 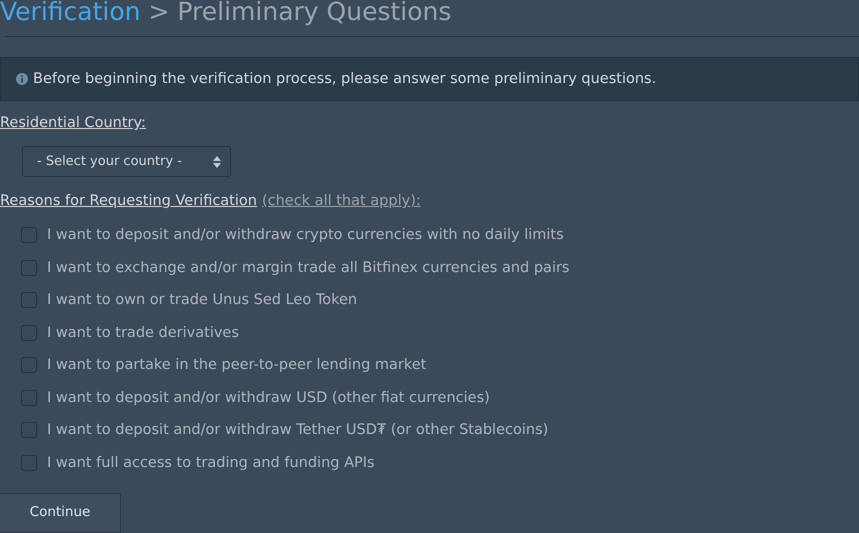 What do you see at coordinates (297, 430) in the screenshot?
I see `checkbox-label: I want to deposit and/or withdraw Tether USD₮ (or other Stablecoins)` at bounding box center [297, 430].